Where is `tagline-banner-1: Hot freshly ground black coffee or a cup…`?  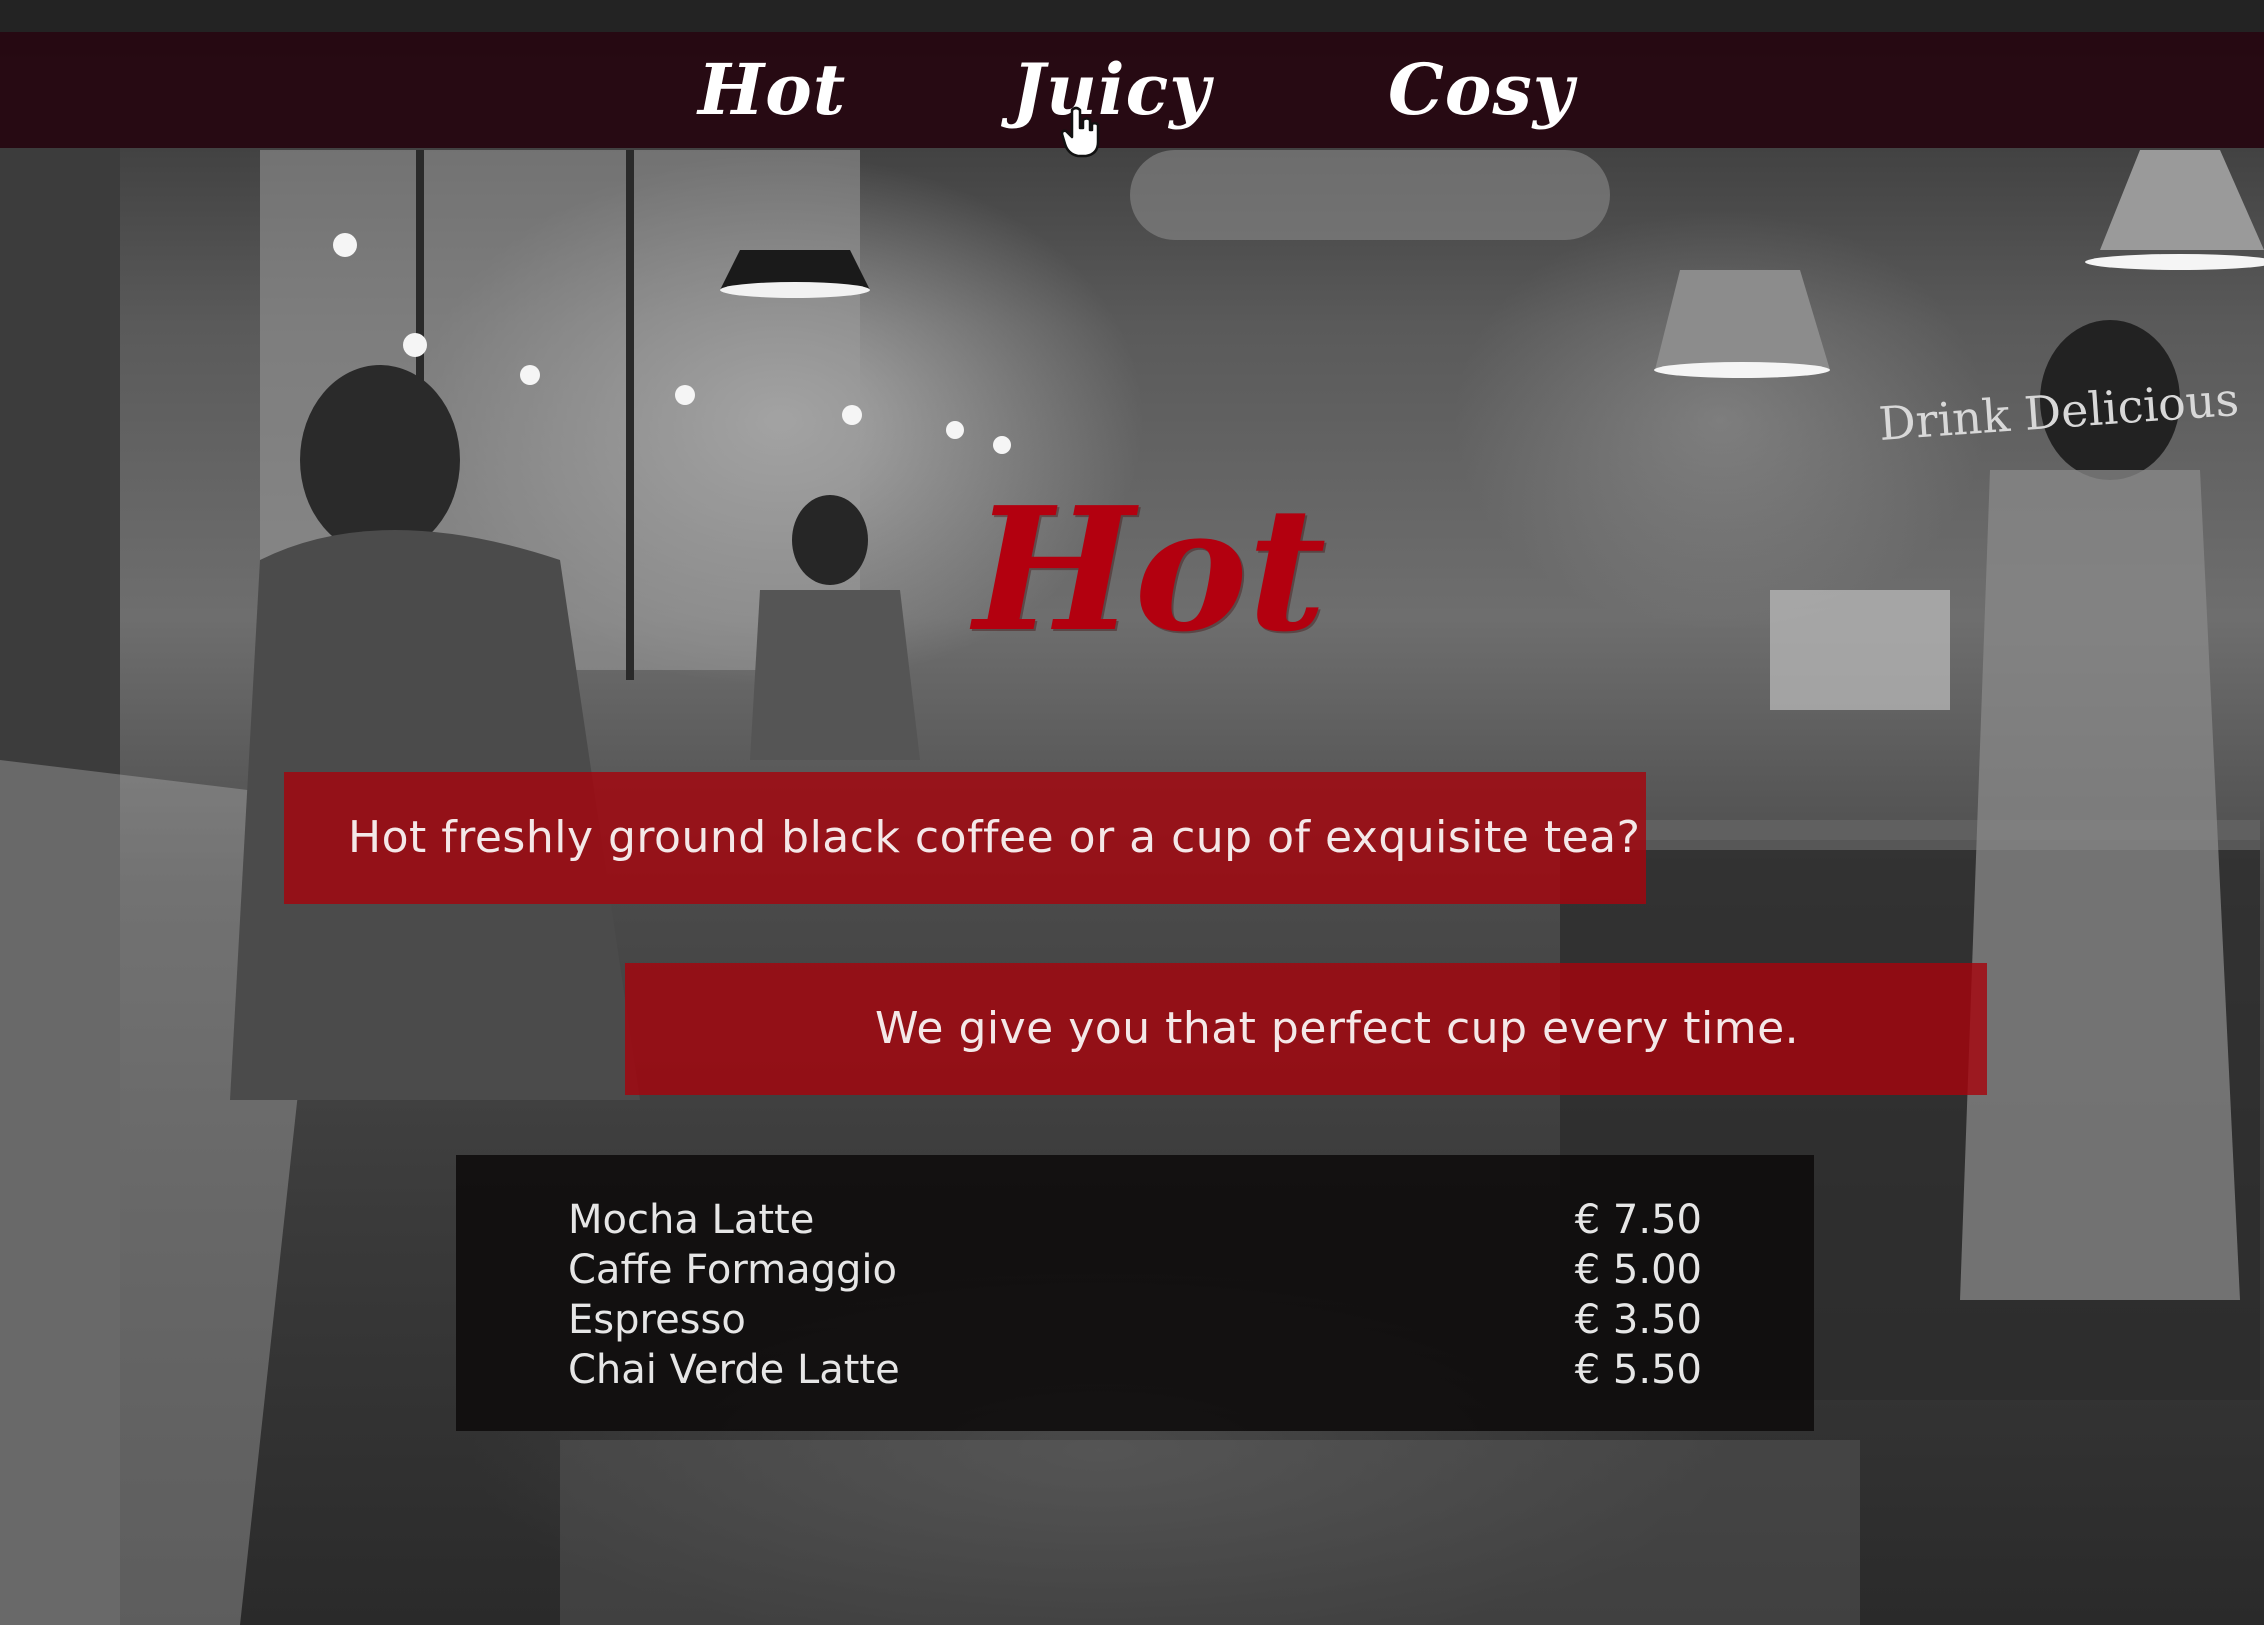
tagline-banner-1: Hot freshly ground black coffee or a cup… is located at coordinates (965, 838).